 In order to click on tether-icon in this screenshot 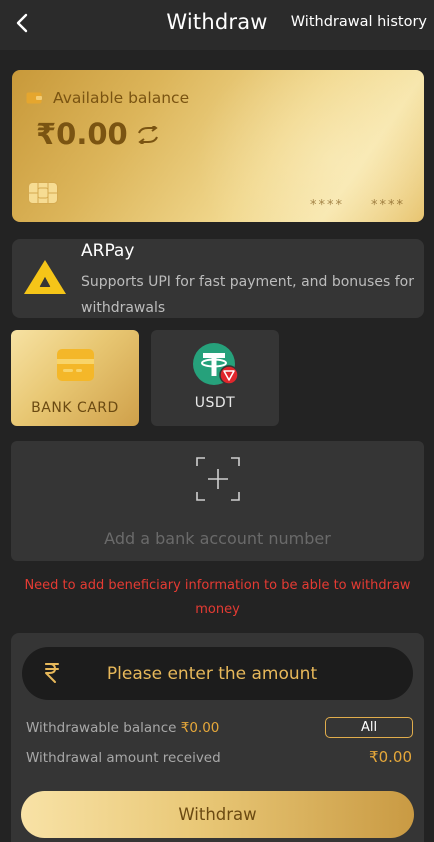, I will do `click(216, 364)`.